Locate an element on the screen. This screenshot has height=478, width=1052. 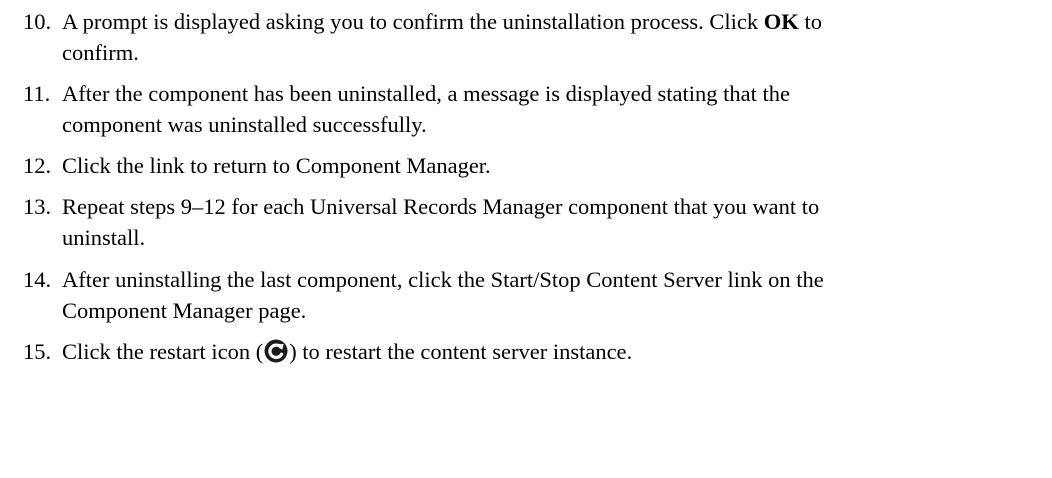
step-number: 10. is located at coordinates (37, 21).